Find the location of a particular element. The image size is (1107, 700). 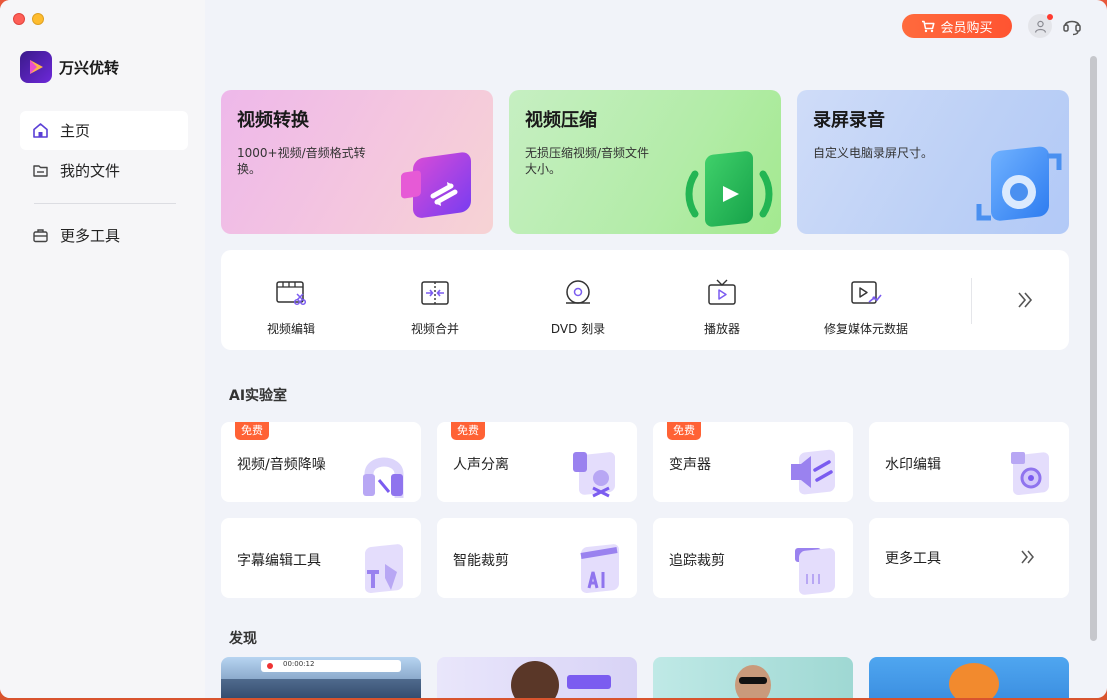

tools-bar: 视频编辑 视频合并 DVD 刻录 播放器 修复媒体元数据 is located at coordinates (645, 300).